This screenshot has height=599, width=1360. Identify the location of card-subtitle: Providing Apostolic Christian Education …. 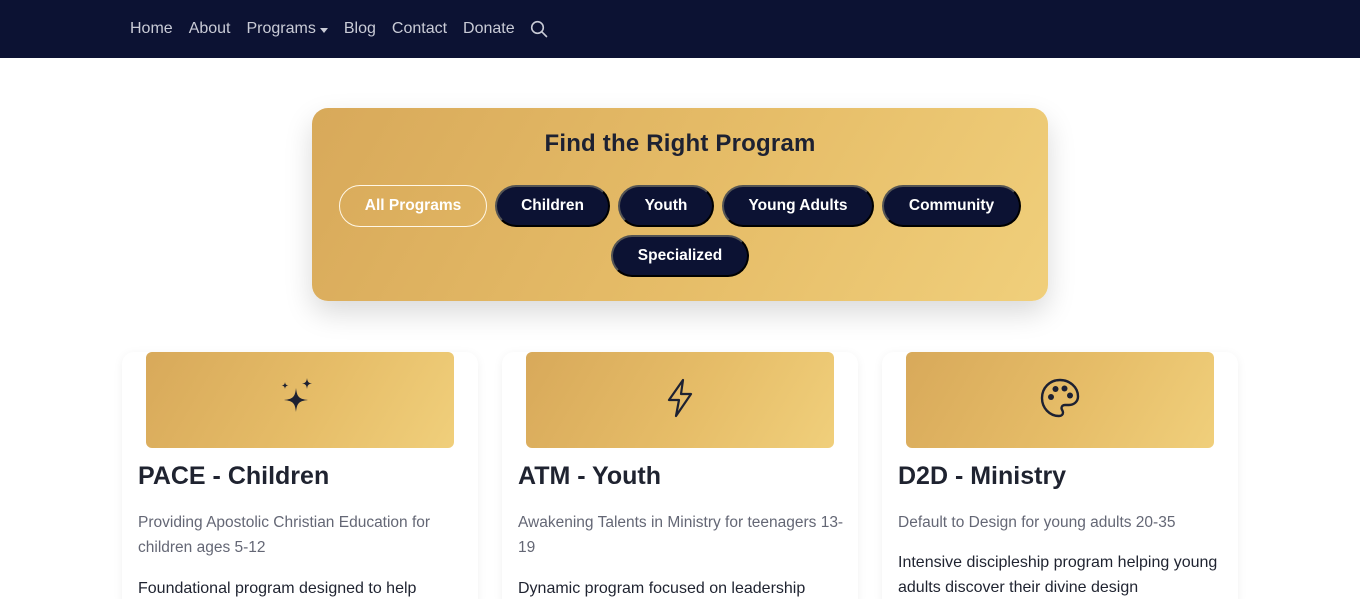
(284, 535).